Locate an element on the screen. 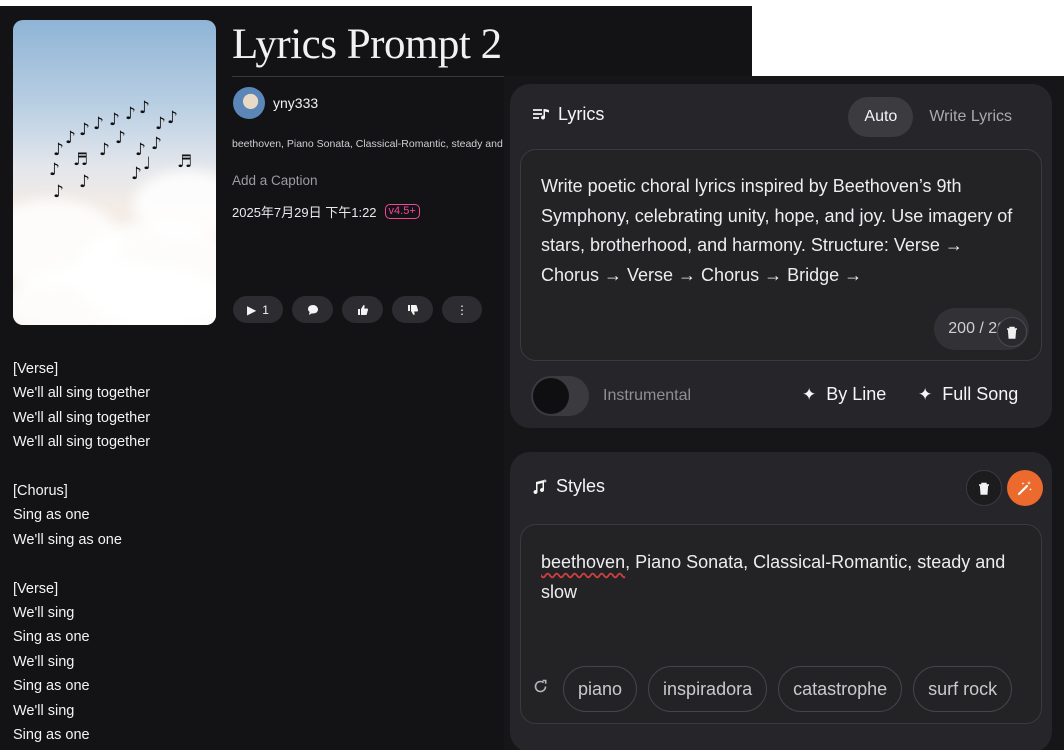  by-line-button: ✦ By Line is located at coordinates (844, 394).